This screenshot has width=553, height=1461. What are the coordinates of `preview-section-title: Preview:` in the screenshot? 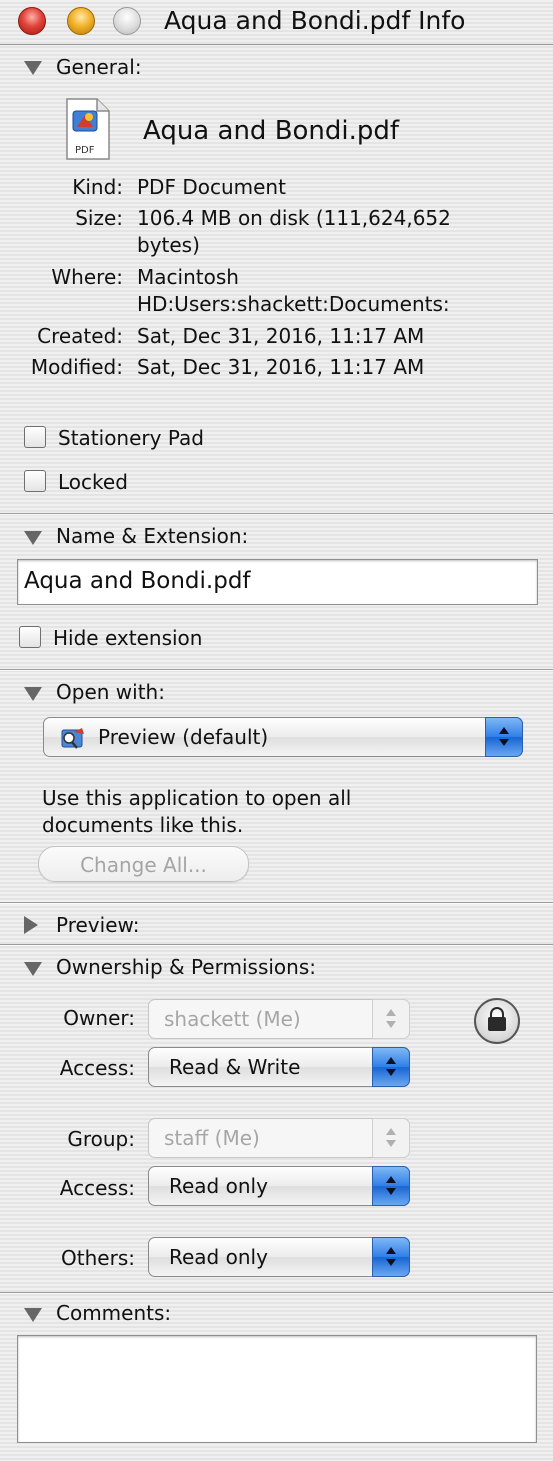 It's located at (98, 925).